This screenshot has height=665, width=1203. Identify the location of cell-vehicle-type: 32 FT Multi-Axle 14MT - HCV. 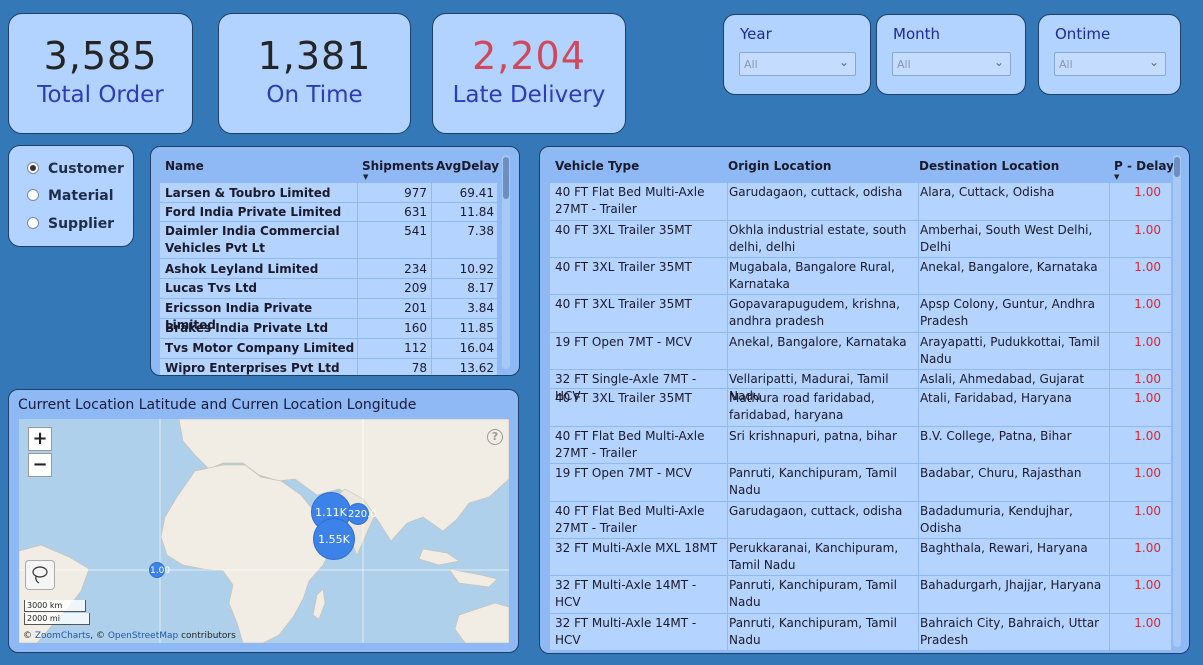
(626, 593).